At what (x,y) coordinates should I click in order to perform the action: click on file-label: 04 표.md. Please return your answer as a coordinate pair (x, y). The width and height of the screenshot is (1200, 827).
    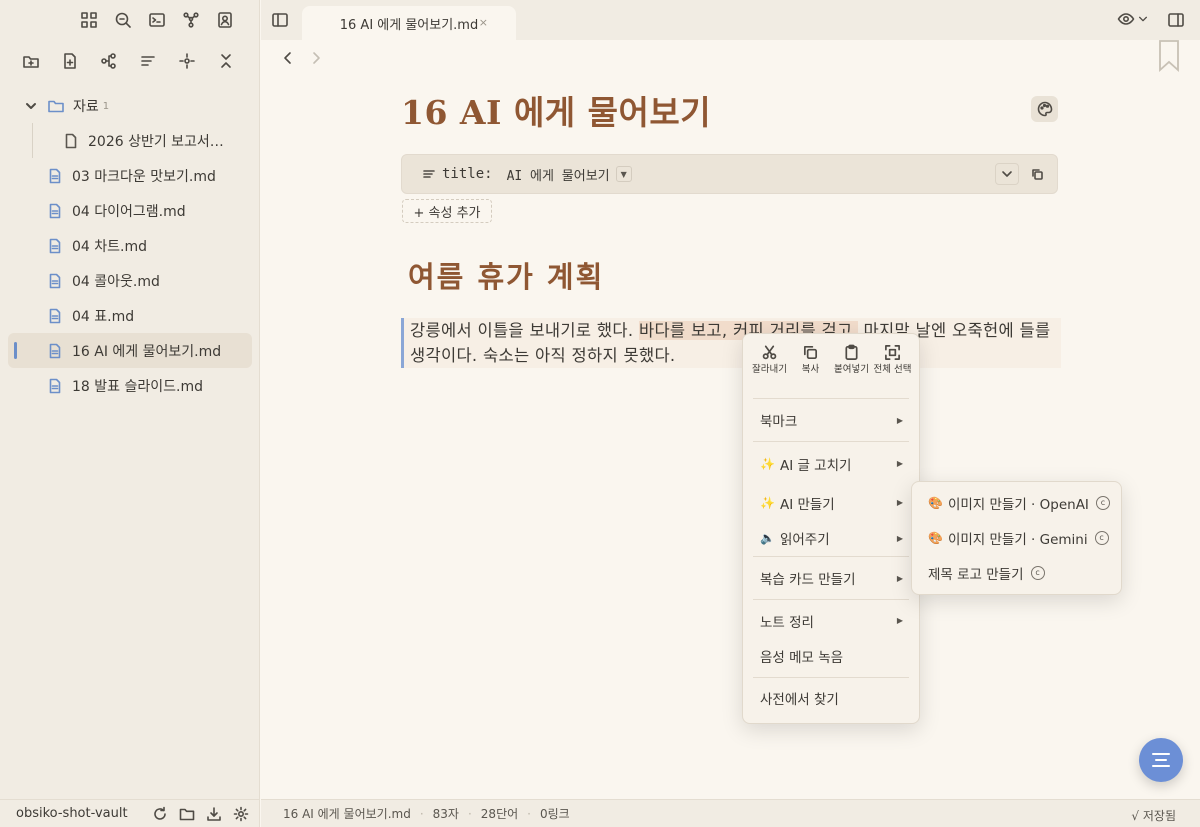
    Looking at the image, I should click on (103, 316).